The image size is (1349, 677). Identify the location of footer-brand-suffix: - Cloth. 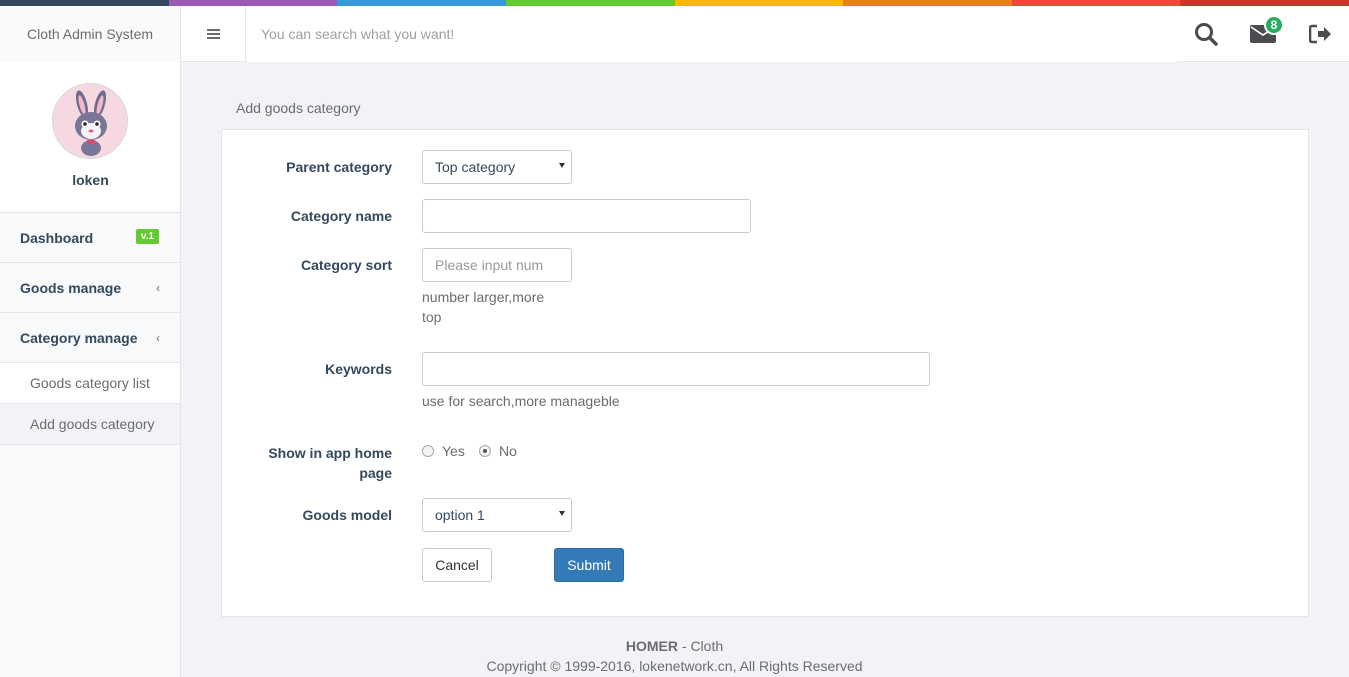
(701, 646).